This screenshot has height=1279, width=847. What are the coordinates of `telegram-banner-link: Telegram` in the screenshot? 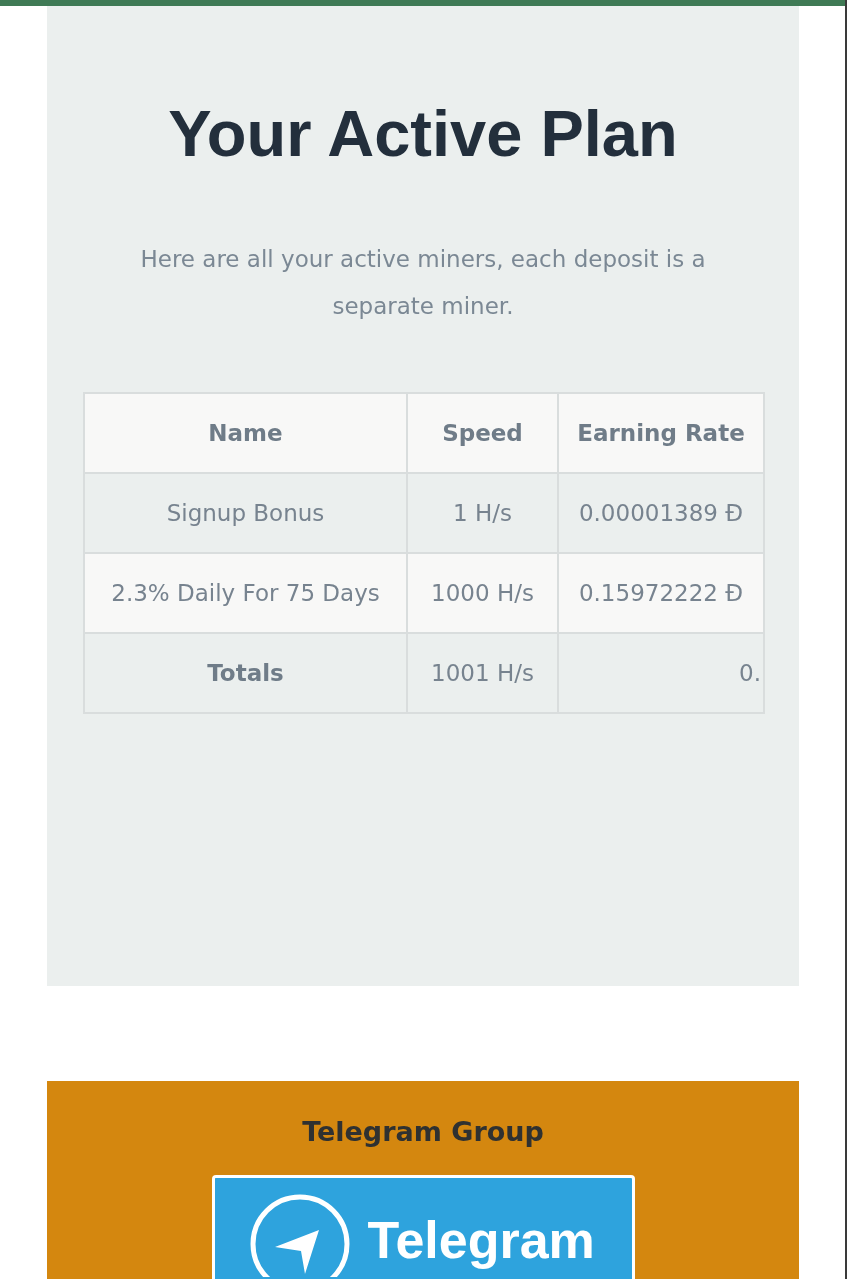 It's located at (423, 1227).